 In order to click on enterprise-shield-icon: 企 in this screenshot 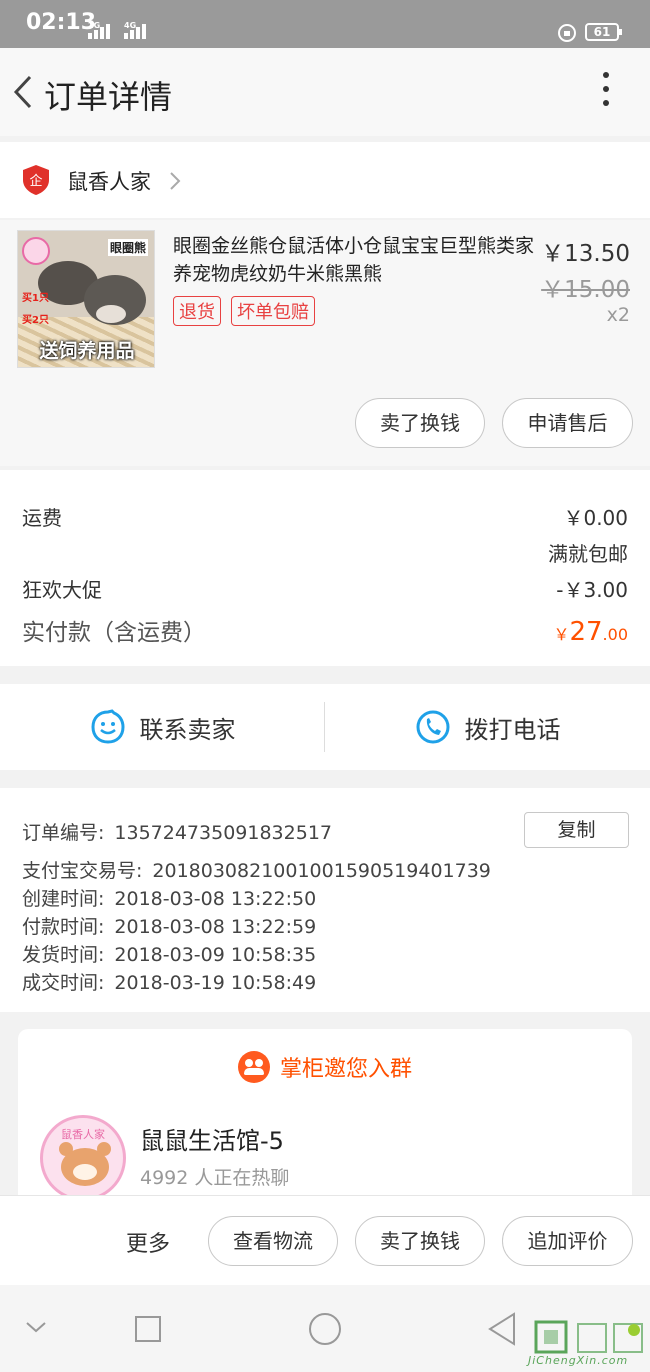, I will do `click(36, 180)`.